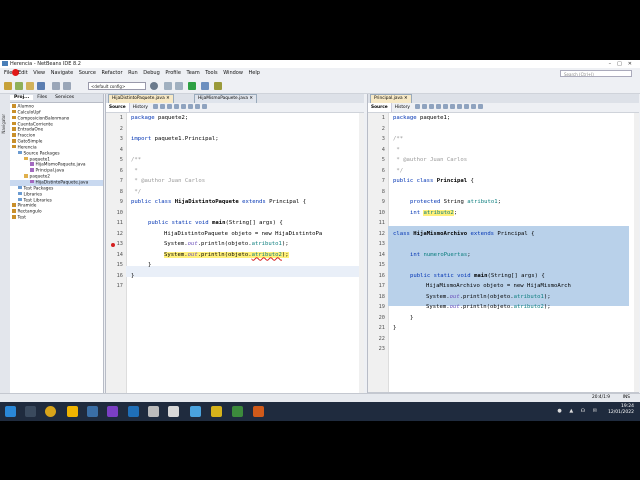 The height and width of the screenshot is (480, 640). Describe the element at coordinates (72, 411) in the screenshot. I see `file-explorer-icon` at that location.